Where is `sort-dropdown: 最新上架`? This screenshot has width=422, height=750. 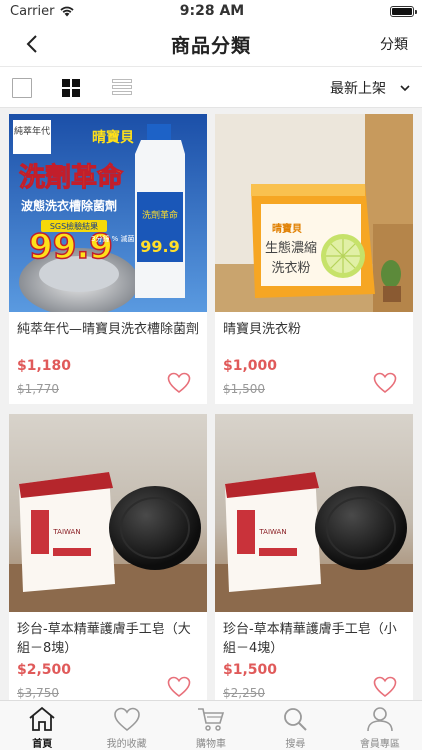 sort-dropdown: 最新上架 is located at coordinates (370, 88).